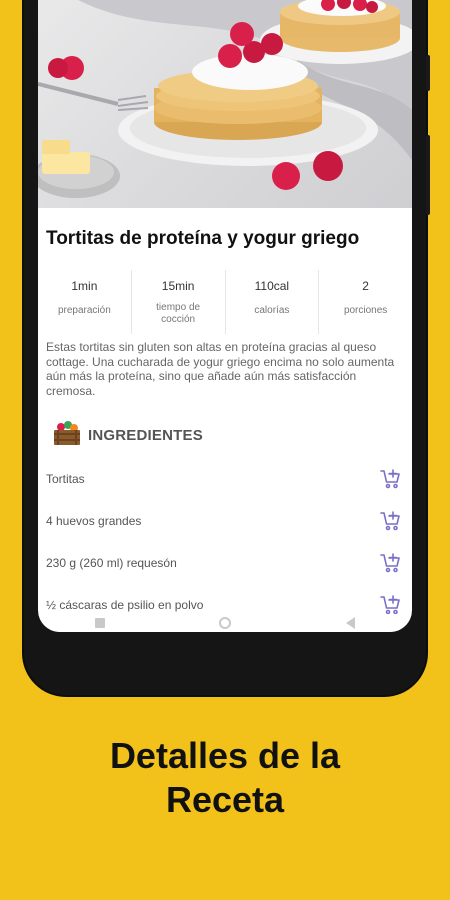  What do you see at coordinates (111, 563) in the screenshot?
I see `ingredient-text: 230 g (260 ml) requesón` at bounding box center [111, 563].